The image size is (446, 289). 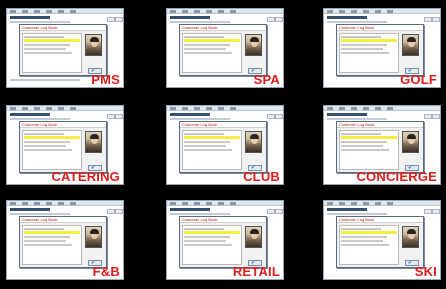 What do you see at coordinates (85, 176) in the screenshot?
I see `module-label: CATERING` at bounding box center [85, 176].